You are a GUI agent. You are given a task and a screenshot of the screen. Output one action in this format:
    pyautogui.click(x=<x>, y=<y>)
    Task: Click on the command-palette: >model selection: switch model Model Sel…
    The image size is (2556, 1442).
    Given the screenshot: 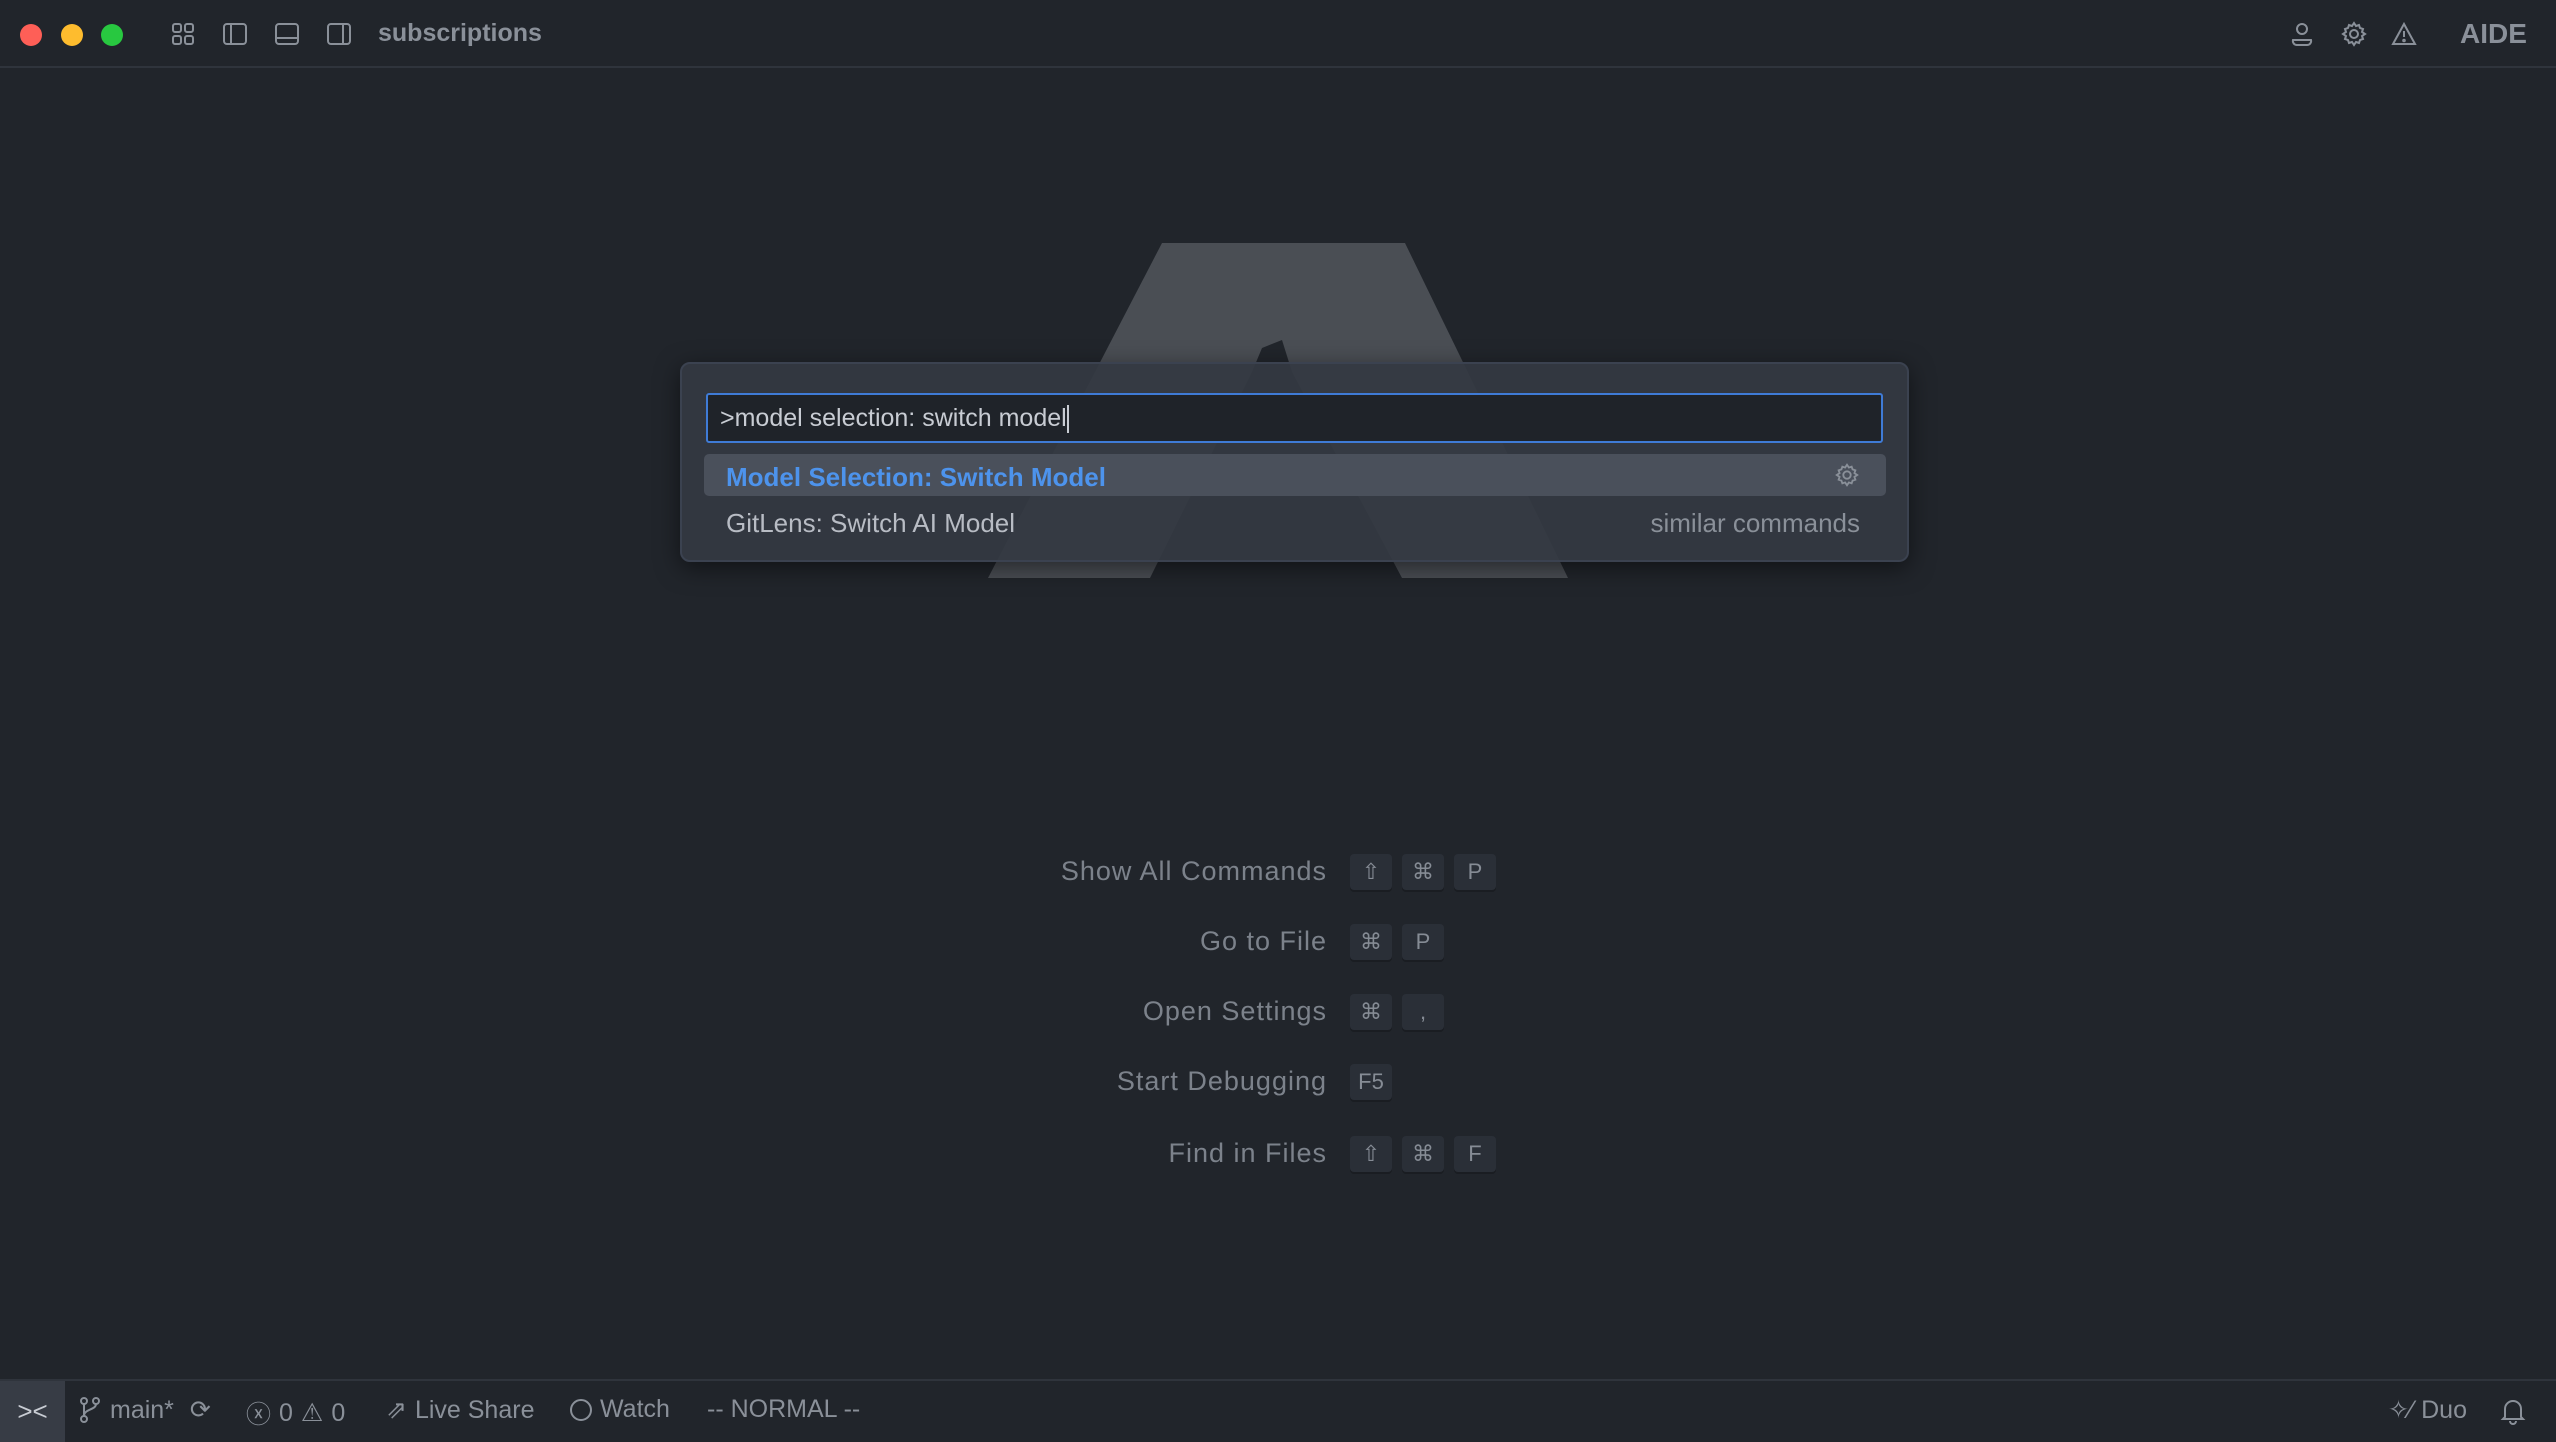 What is the action you would take?
    pyautogui.click(x=1294, y=462)
    